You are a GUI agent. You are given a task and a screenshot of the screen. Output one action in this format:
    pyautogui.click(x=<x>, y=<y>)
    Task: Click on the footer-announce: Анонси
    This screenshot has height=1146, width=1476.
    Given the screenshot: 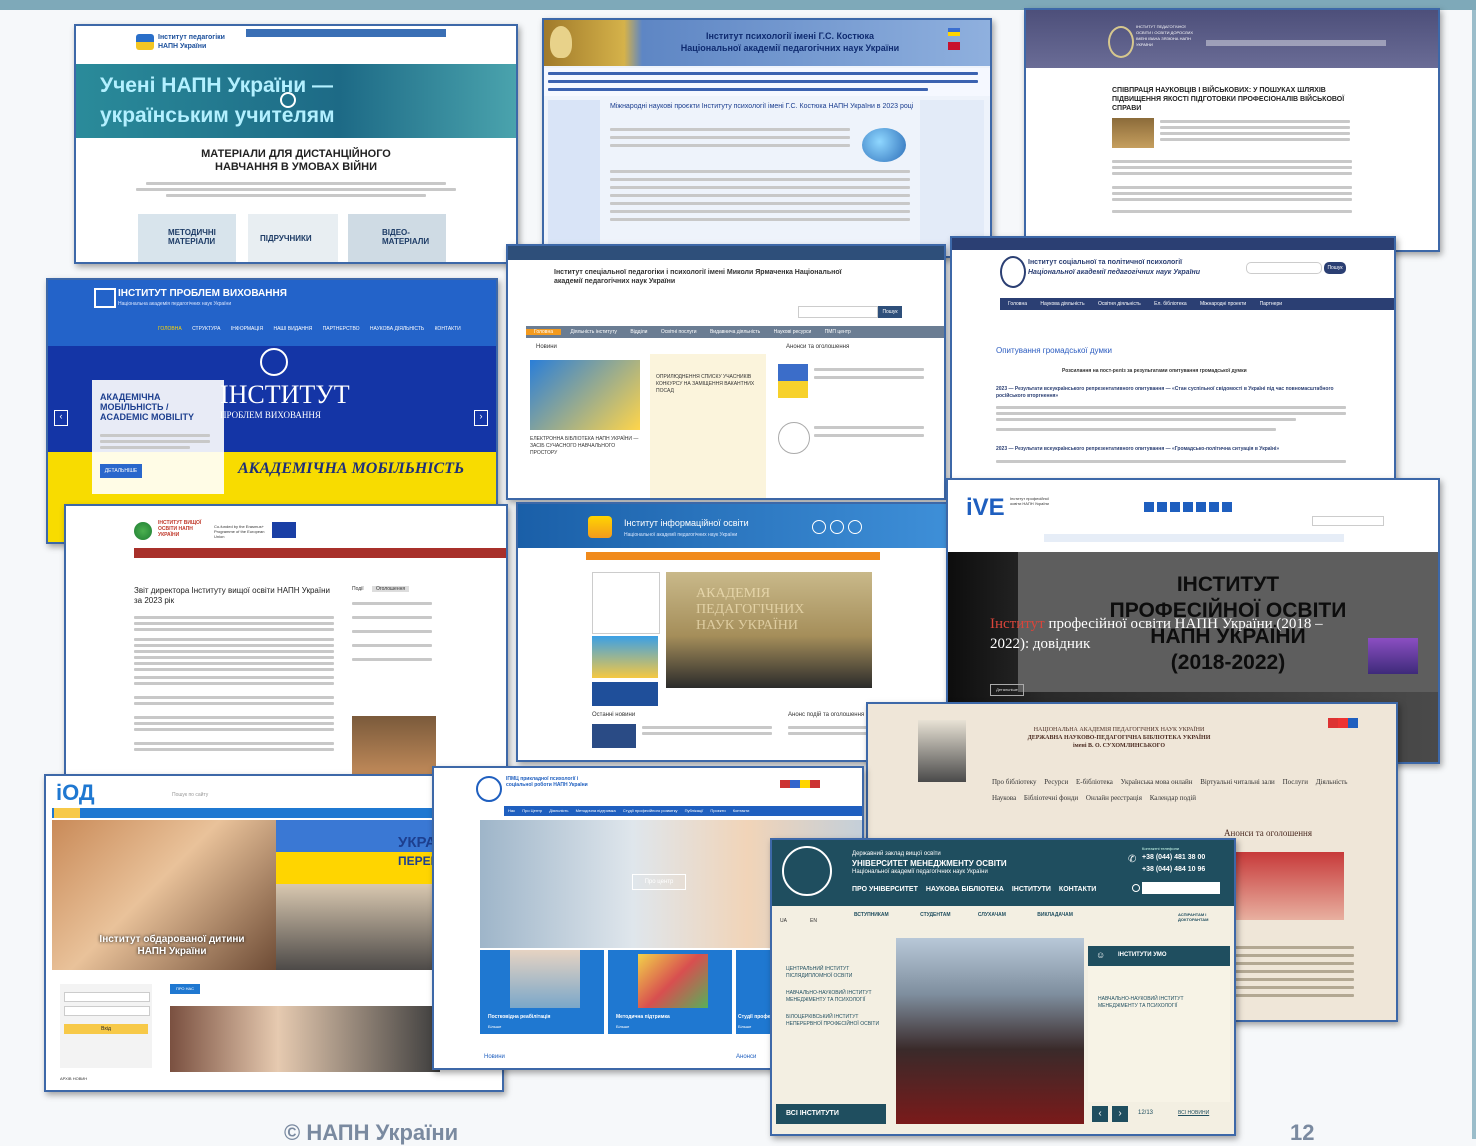 What is the action you would take?
    pyautogui.click(x=746, y=1057)
    